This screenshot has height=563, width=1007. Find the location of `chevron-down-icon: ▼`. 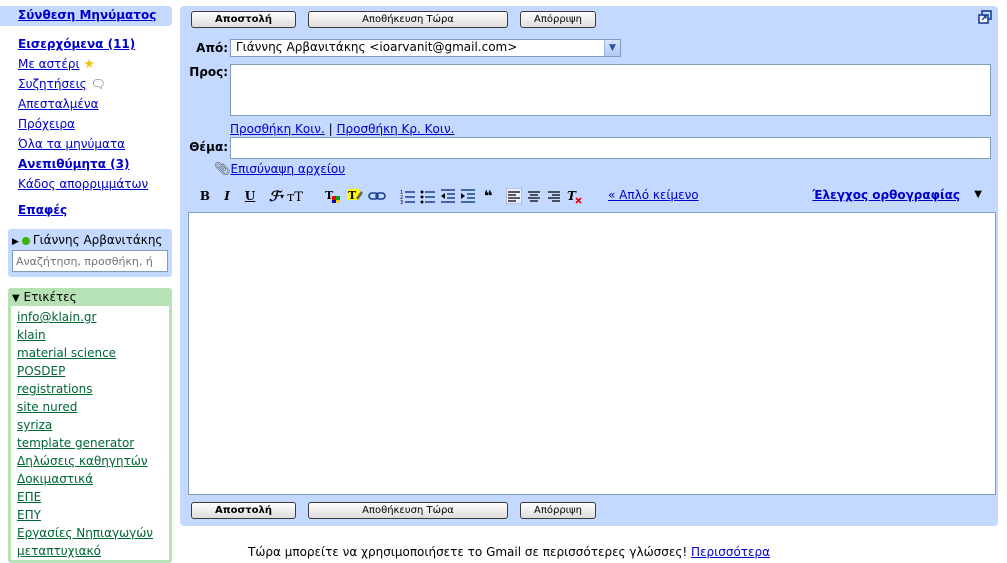

chevron-down-icon: ▼ is located at coordinates (612, 48).